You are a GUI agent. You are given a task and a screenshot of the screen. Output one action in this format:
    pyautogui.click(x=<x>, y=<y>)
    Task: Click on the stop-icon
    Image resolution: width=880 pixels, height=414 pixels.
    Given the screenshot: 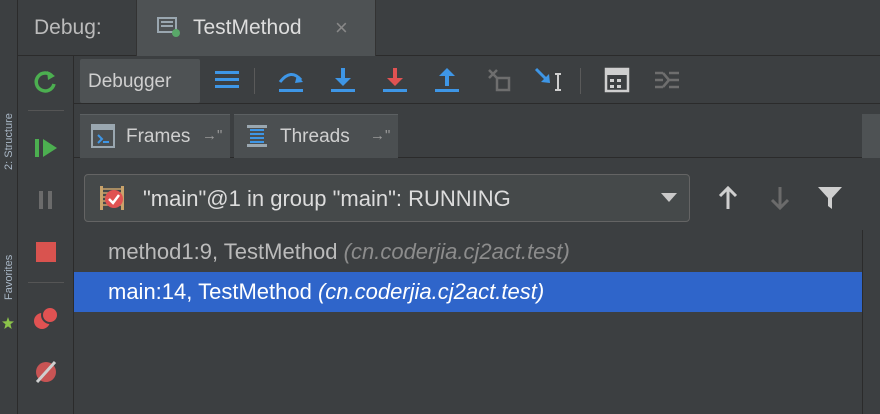 What is the action you would take?
    pyautogui.click(x=46, y=252)
    